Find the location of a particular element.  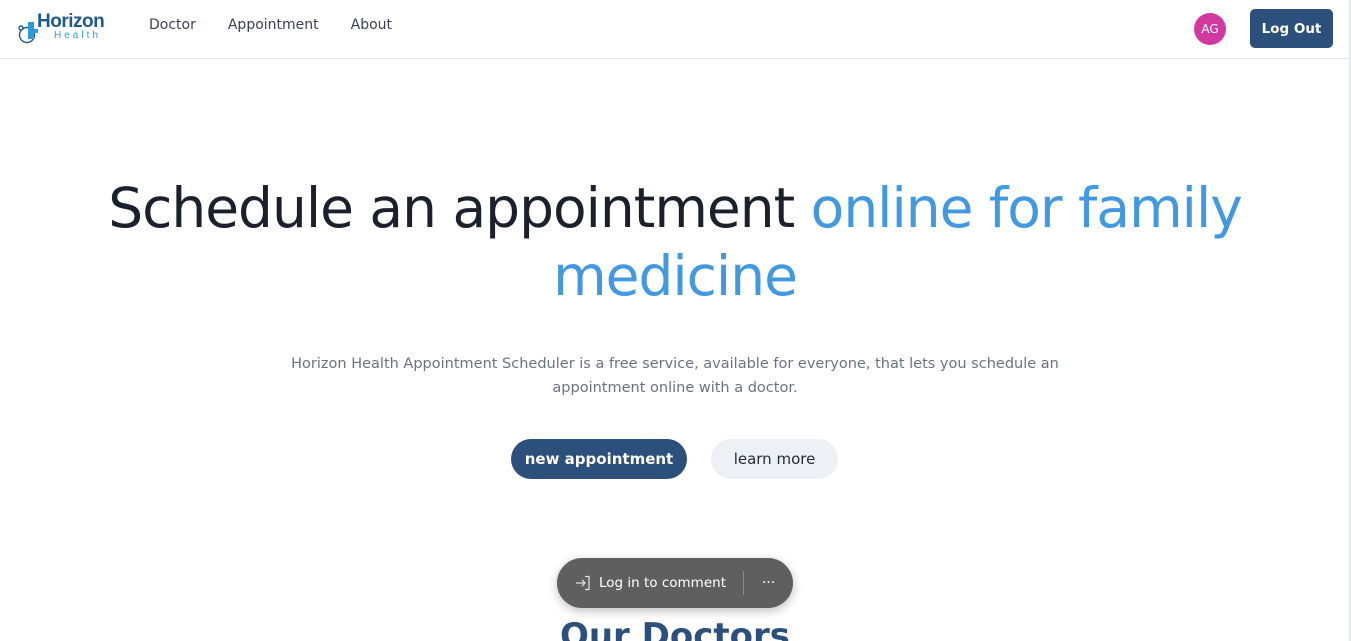

comment-toolbar: Log in to comment ··· is located at coordinates (675, 583).